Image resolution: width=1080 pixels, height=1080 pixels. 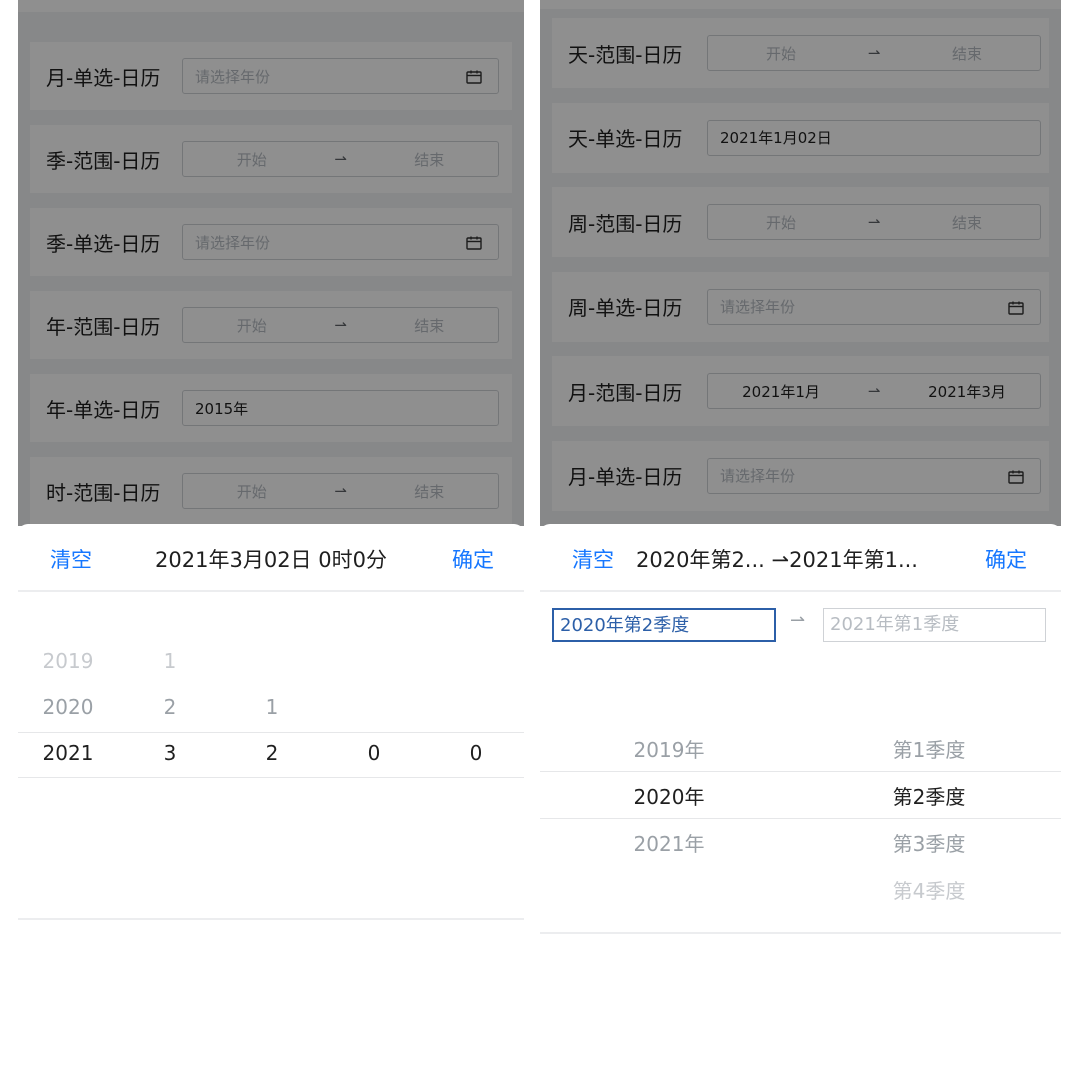 I want to click on wheel-option: 2021, so click(x=68, y=753).